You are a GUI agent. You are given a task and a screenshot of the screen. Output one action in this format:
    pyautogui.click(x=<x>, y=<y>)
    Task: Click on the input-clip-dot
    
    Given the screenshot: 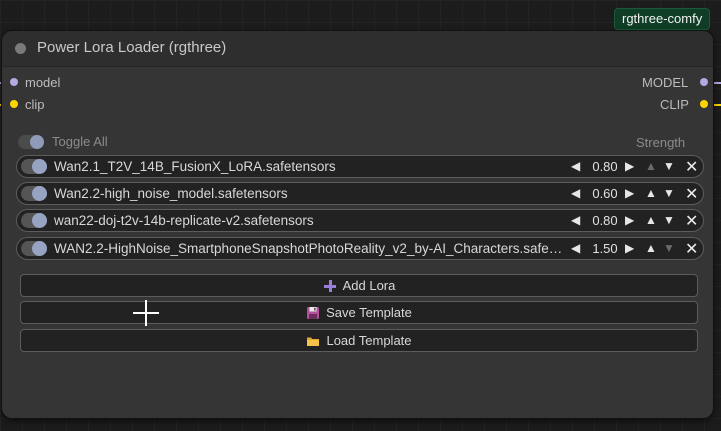 What is the action you would take?
    pyautogui.click(x=14, y=104)
    